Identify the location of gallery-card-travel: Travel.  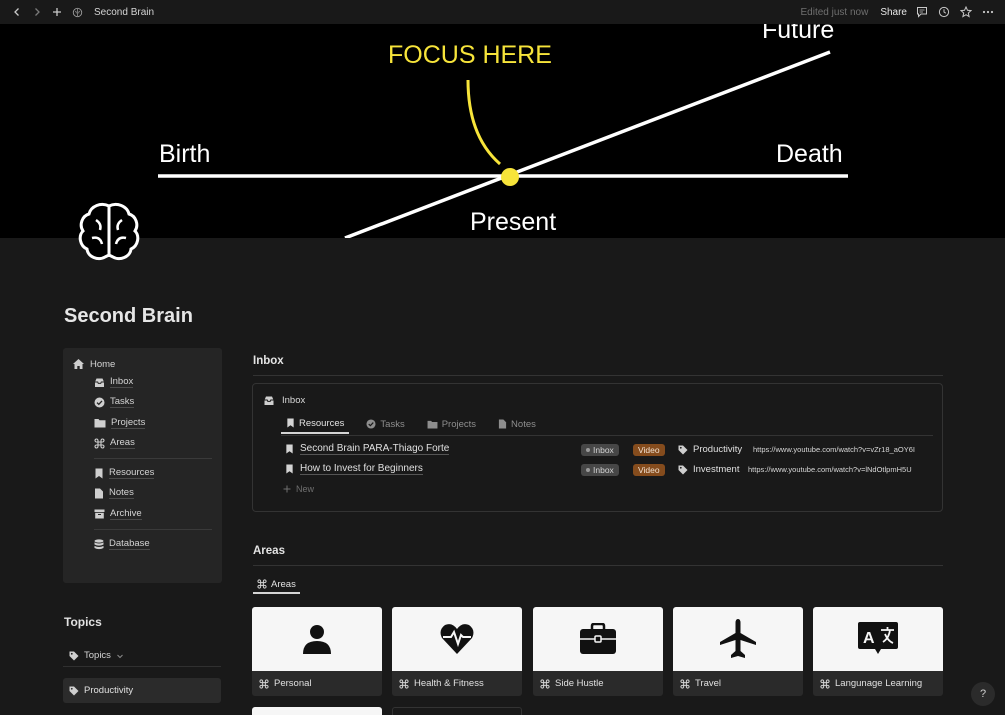
(738, 651).